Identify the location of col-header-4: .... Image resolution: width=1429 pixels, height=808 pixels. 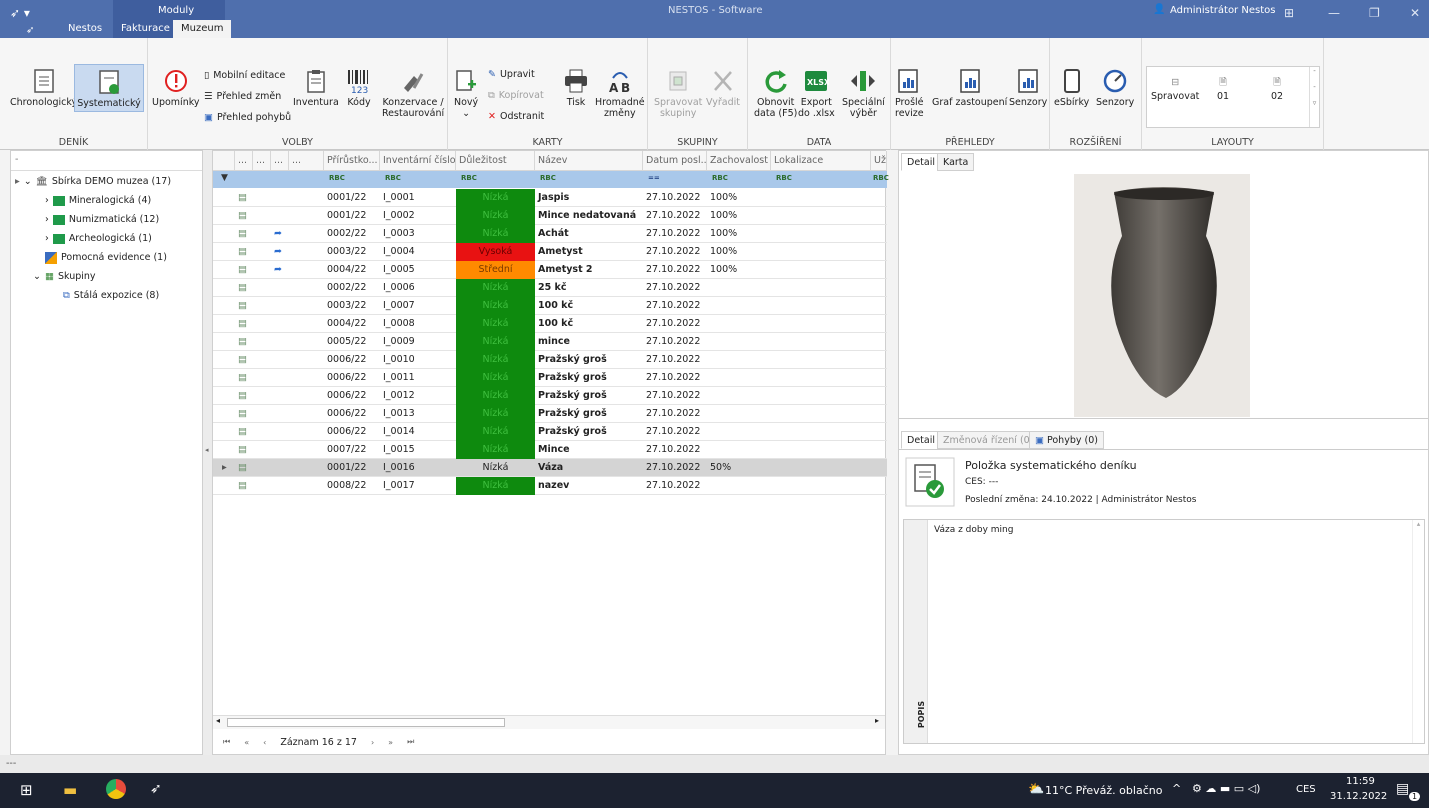
(306, 161).